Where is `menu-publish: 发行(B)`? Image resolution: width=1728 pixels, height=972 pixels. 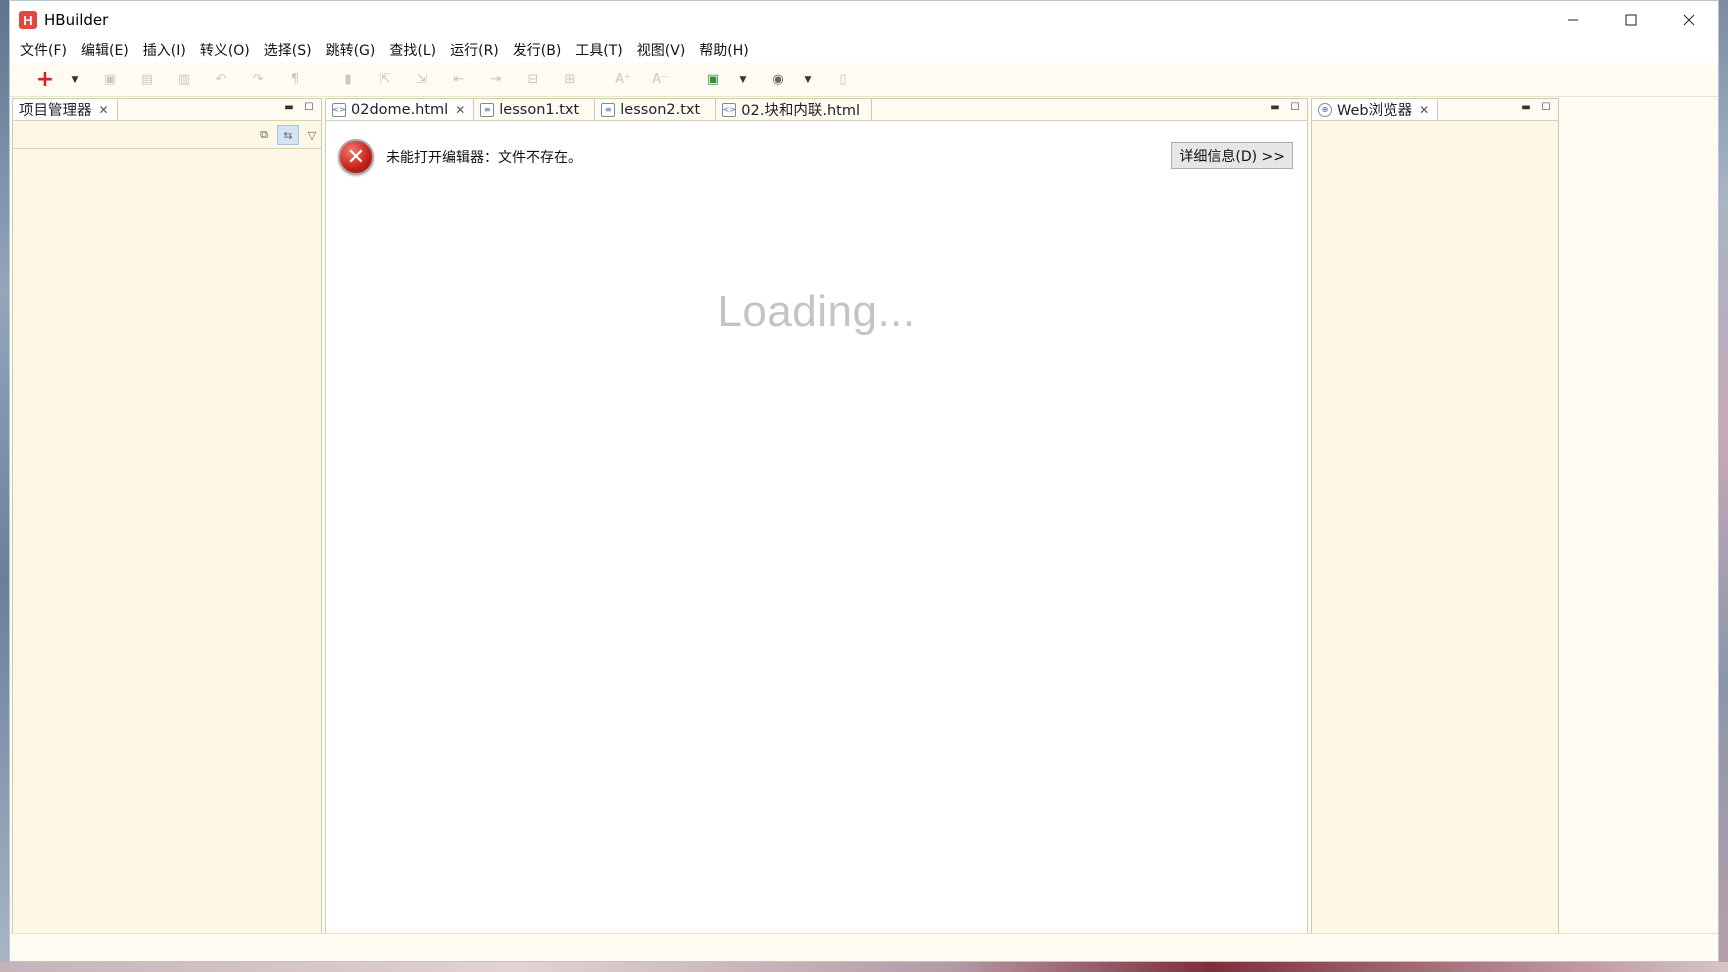
menu-publish: 发行(B) is located at coordinates (537, 51).